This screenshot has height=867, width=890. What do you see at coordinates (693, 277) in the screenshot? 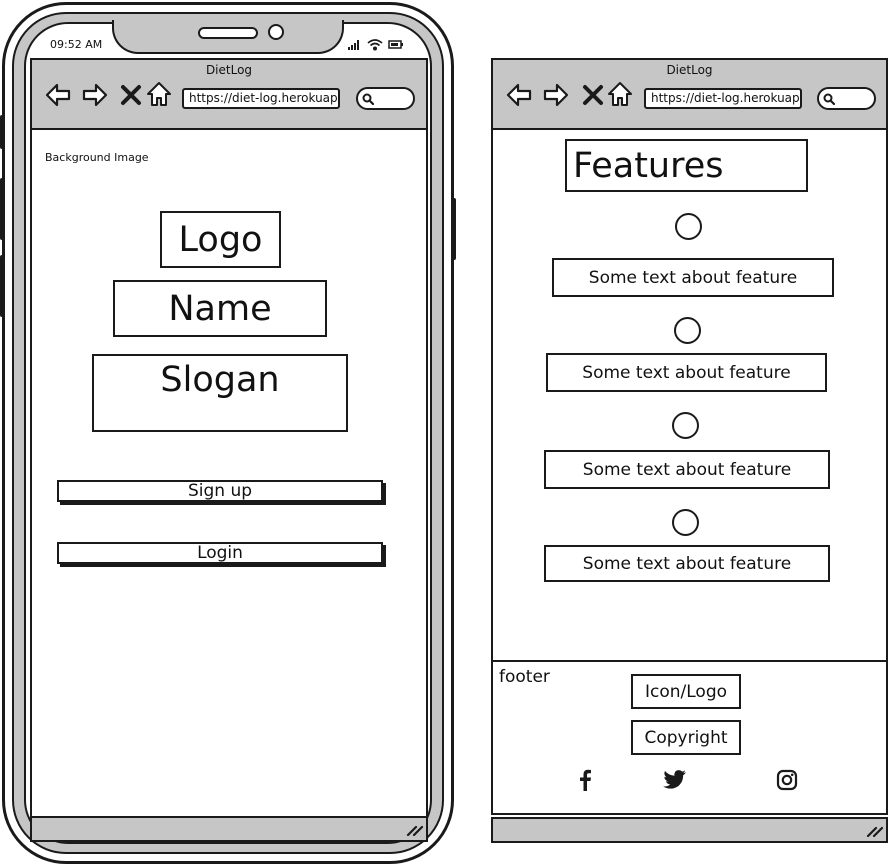
I see `feature-text-1: Some text about feature` at bounding box center [693, 277].